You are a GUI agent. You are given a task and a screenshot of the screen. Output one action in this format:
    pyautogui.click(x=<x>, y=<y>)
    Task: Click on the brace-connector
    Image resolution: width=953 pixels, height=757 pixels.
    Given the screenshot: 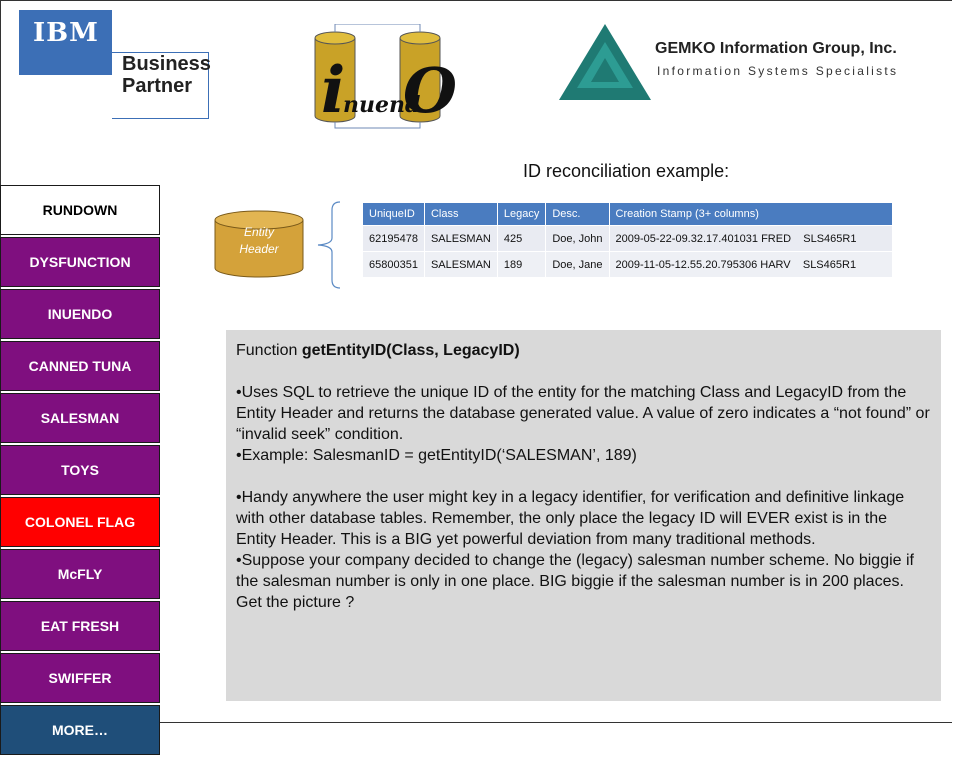 What is the action you would take?
    pyautogui.click(x=329, y=245)
    